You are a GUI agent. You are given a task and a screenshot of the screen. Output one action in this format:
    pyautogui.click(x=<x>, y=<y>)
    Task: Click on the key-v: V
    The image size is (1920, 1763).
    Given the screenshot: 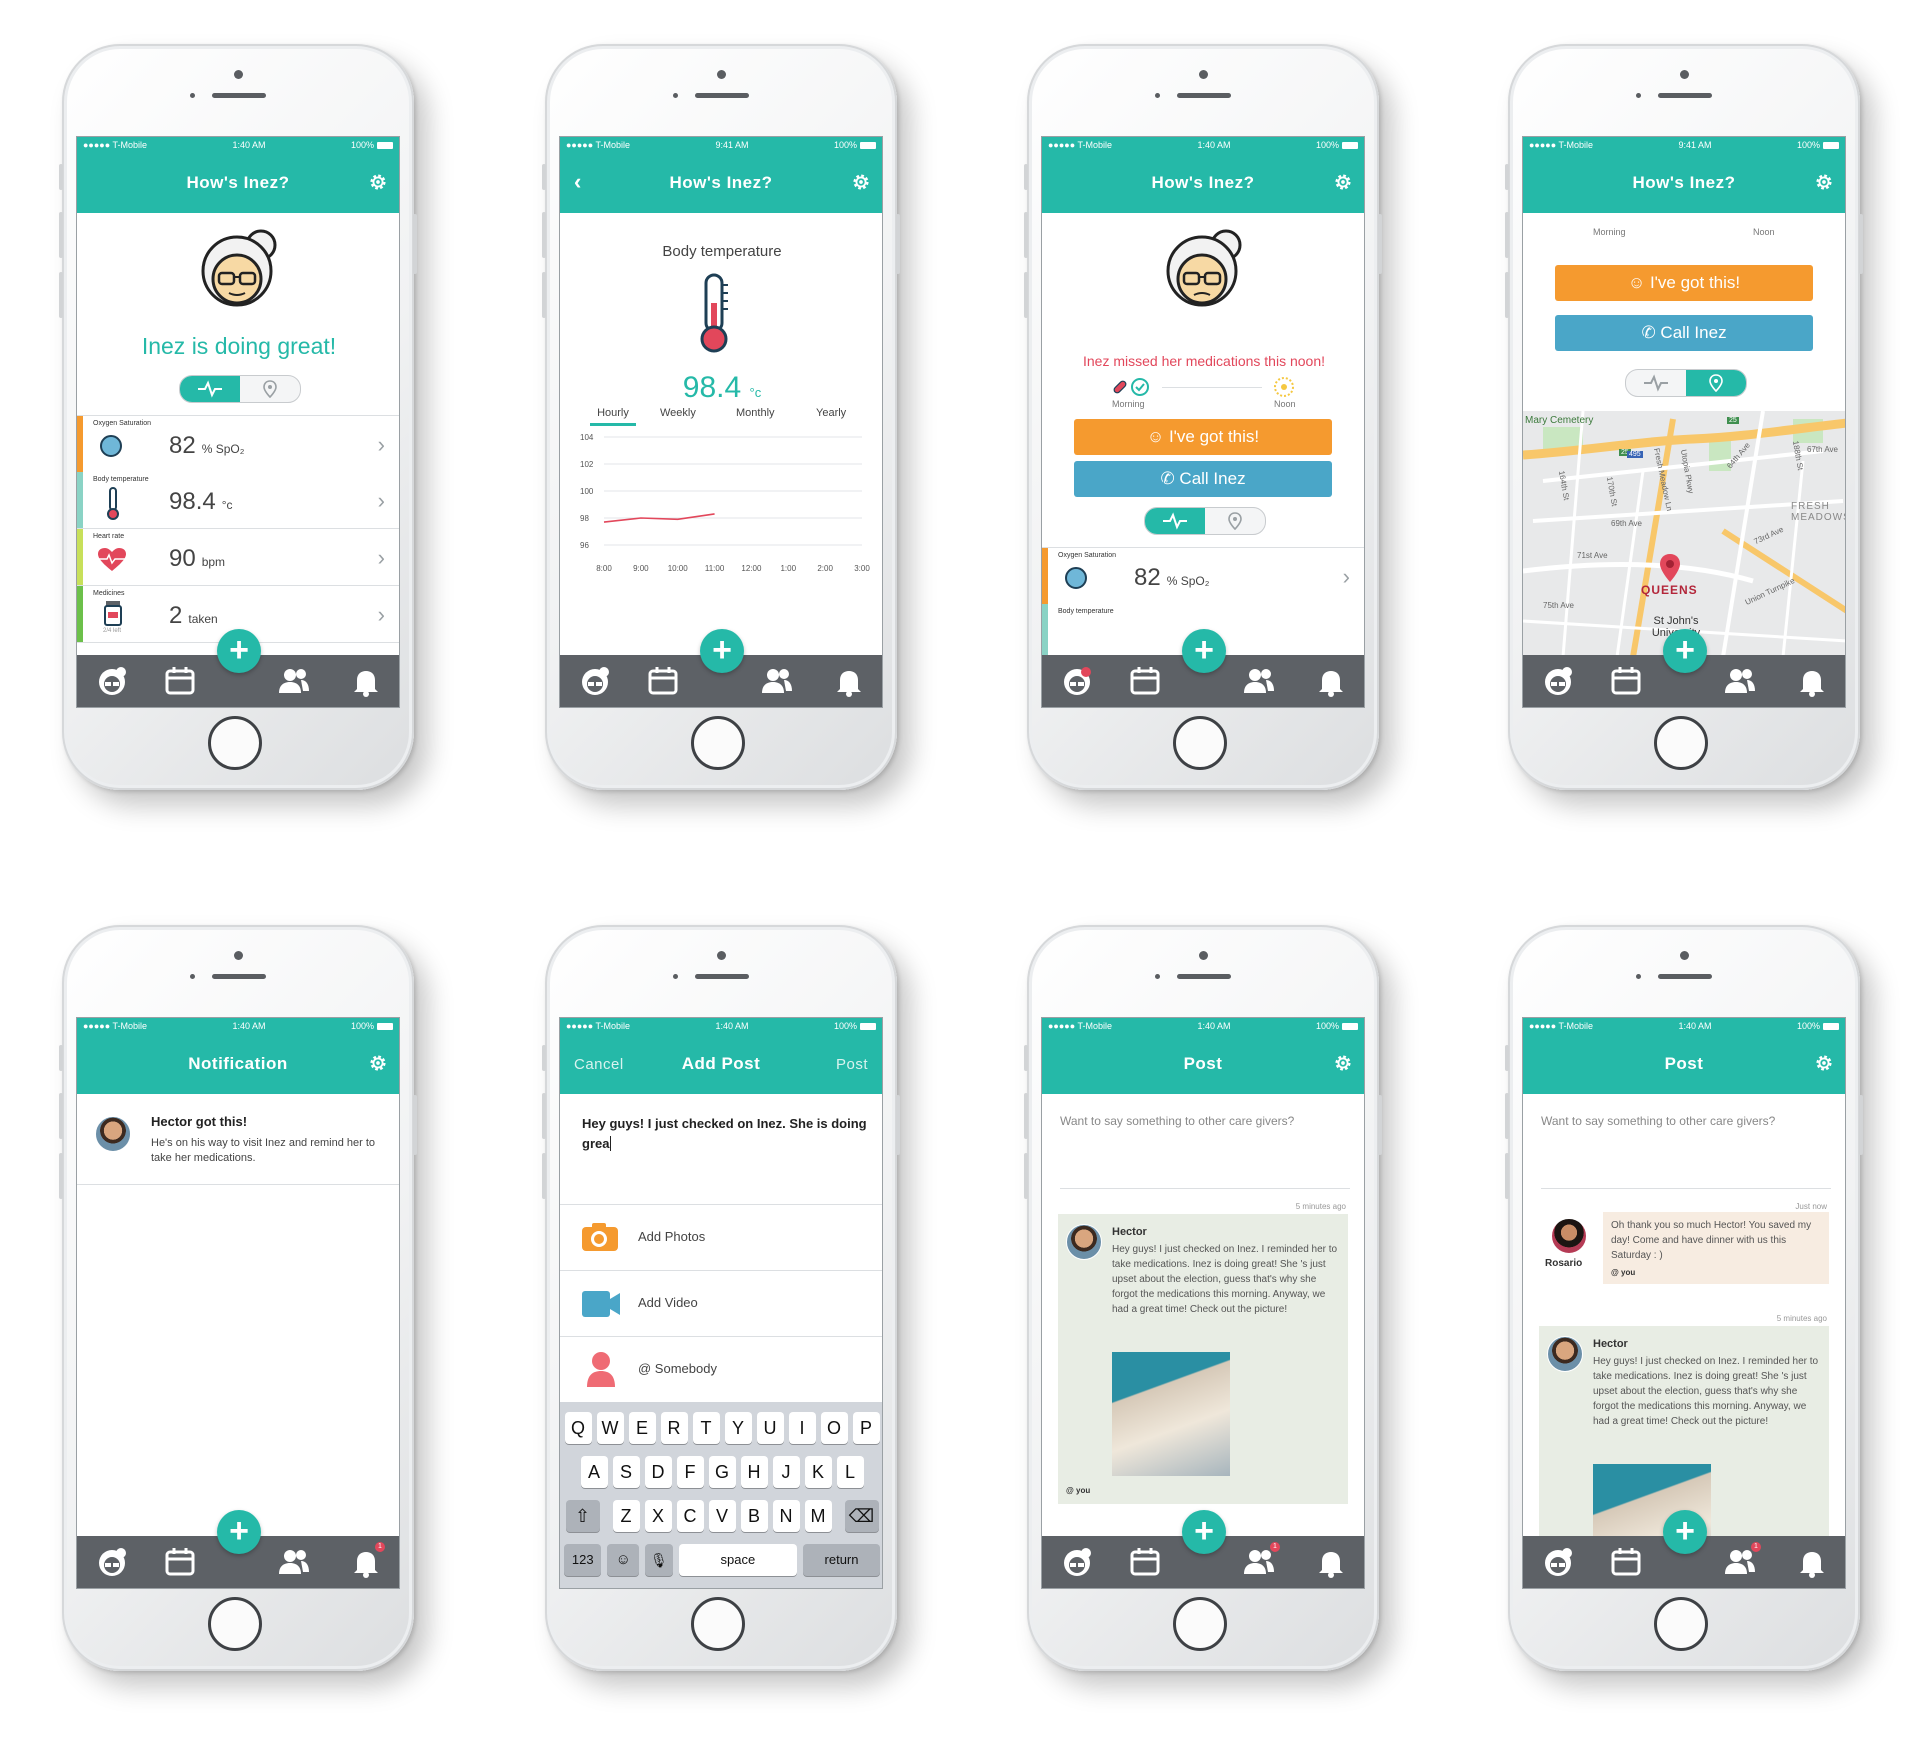 What is the action you would take?
    pyautogui.click(x=722, y=1516)
    